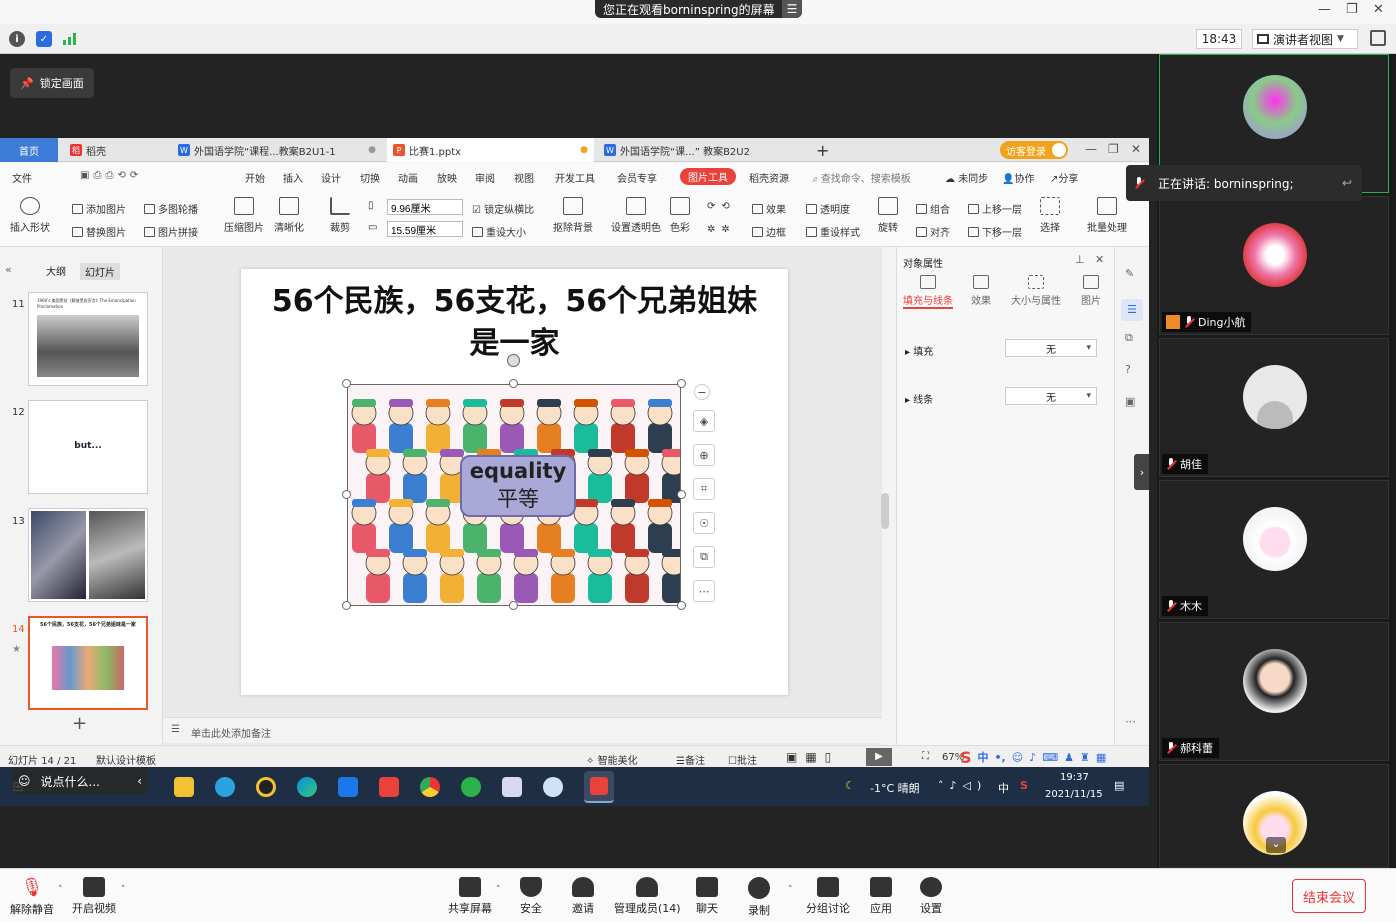  What do you see at coordinates (1274, 549) in the screenshot?
I see `participant-tile: 木木` at bounding box center [1274, 549].